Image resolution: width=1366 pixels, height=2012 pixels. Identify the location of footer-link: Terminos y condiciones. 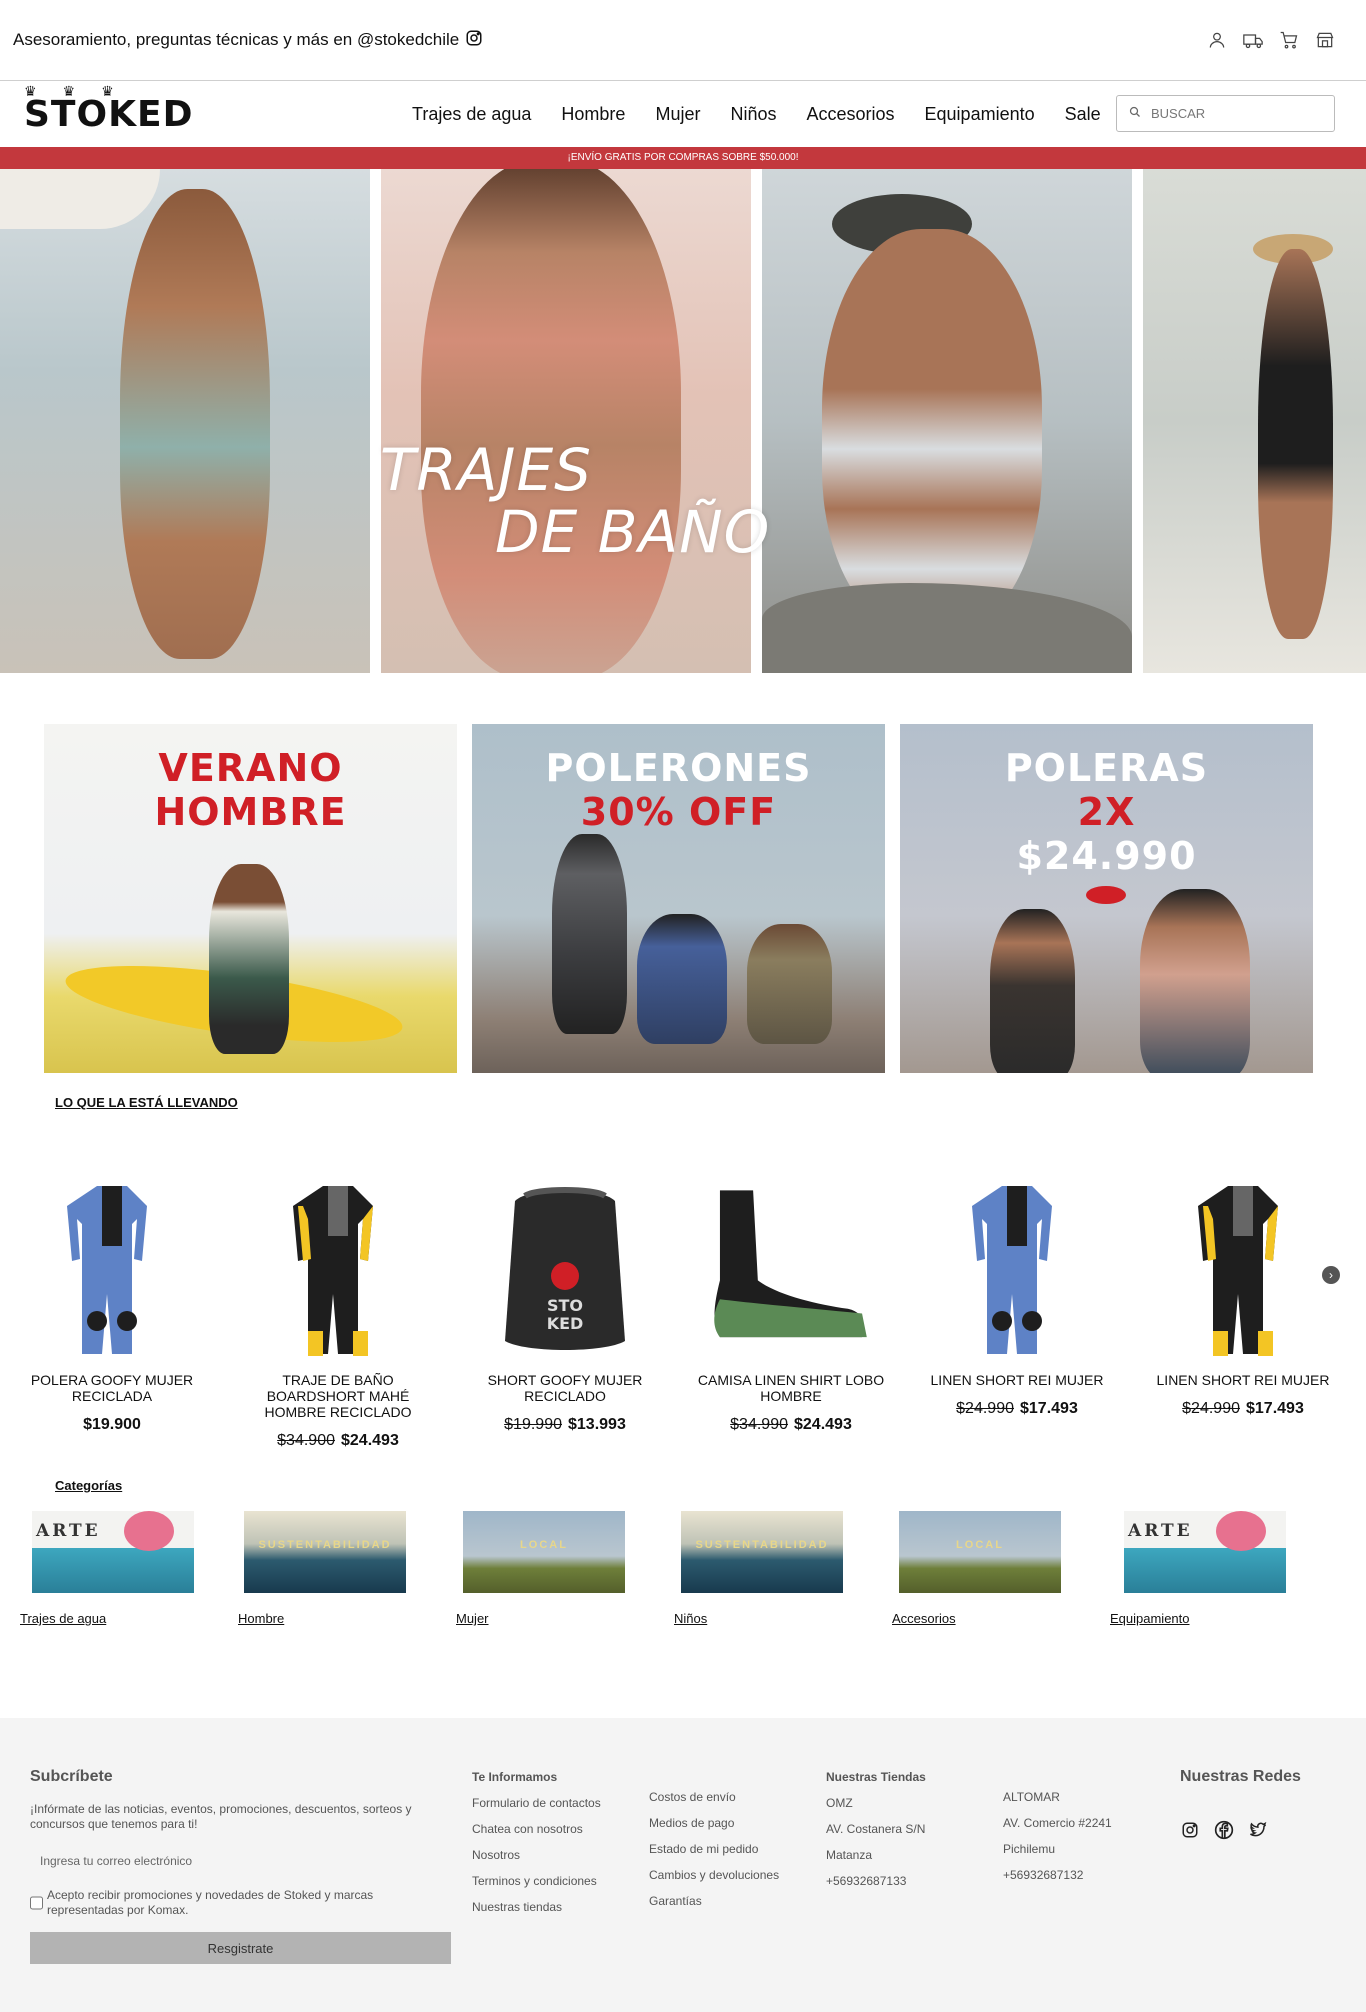
(536, 1881).